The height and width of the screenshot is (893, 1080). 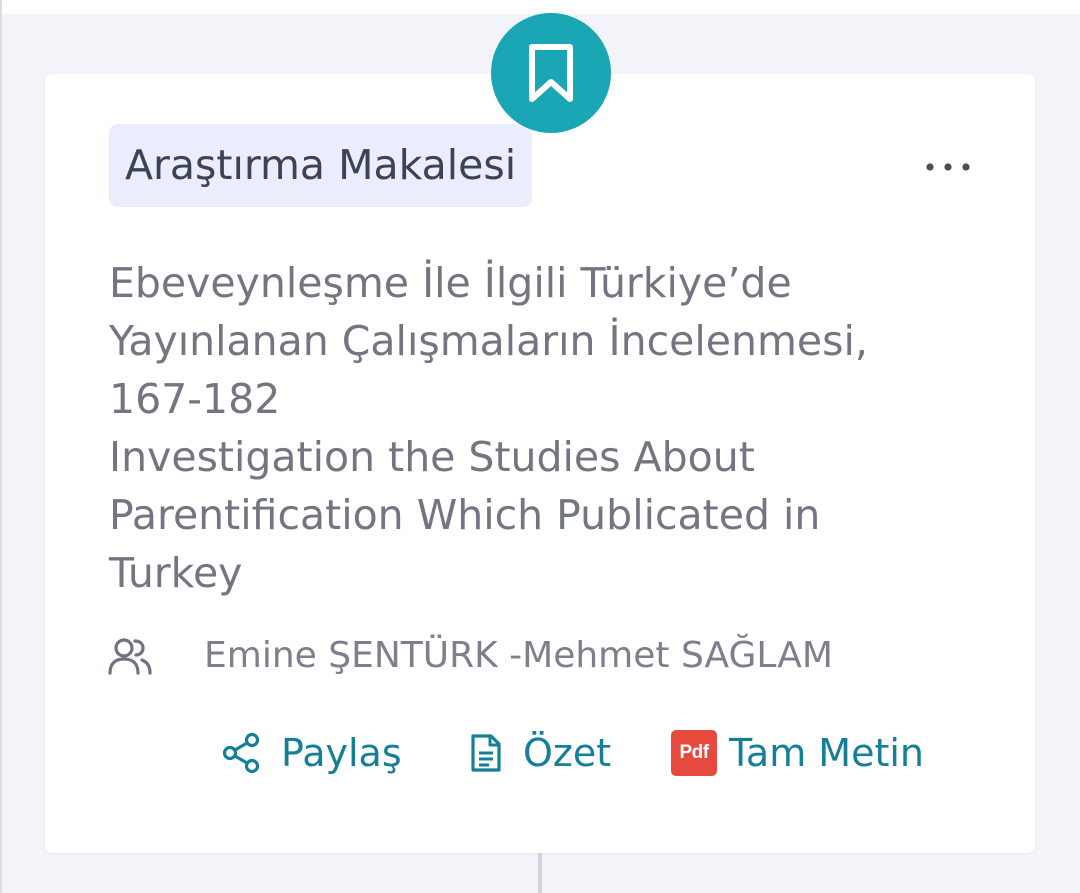 I want to click on authors-icon-wrap, so click(x=130, y=656).